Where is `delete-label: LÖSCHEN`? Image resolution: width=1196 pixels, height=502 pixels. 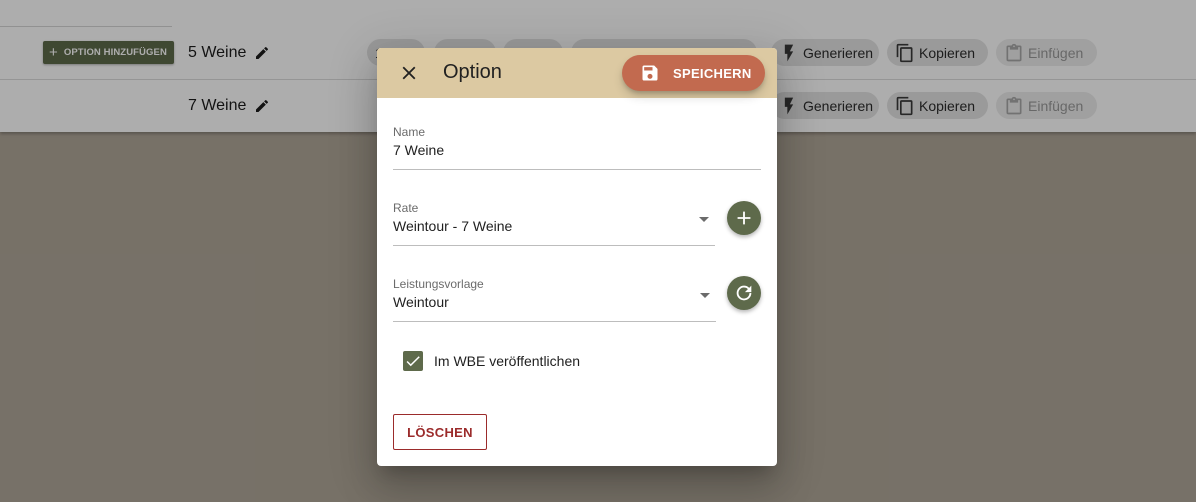
delete-label: LÖSCHEN is located at coordinates (440, 432).